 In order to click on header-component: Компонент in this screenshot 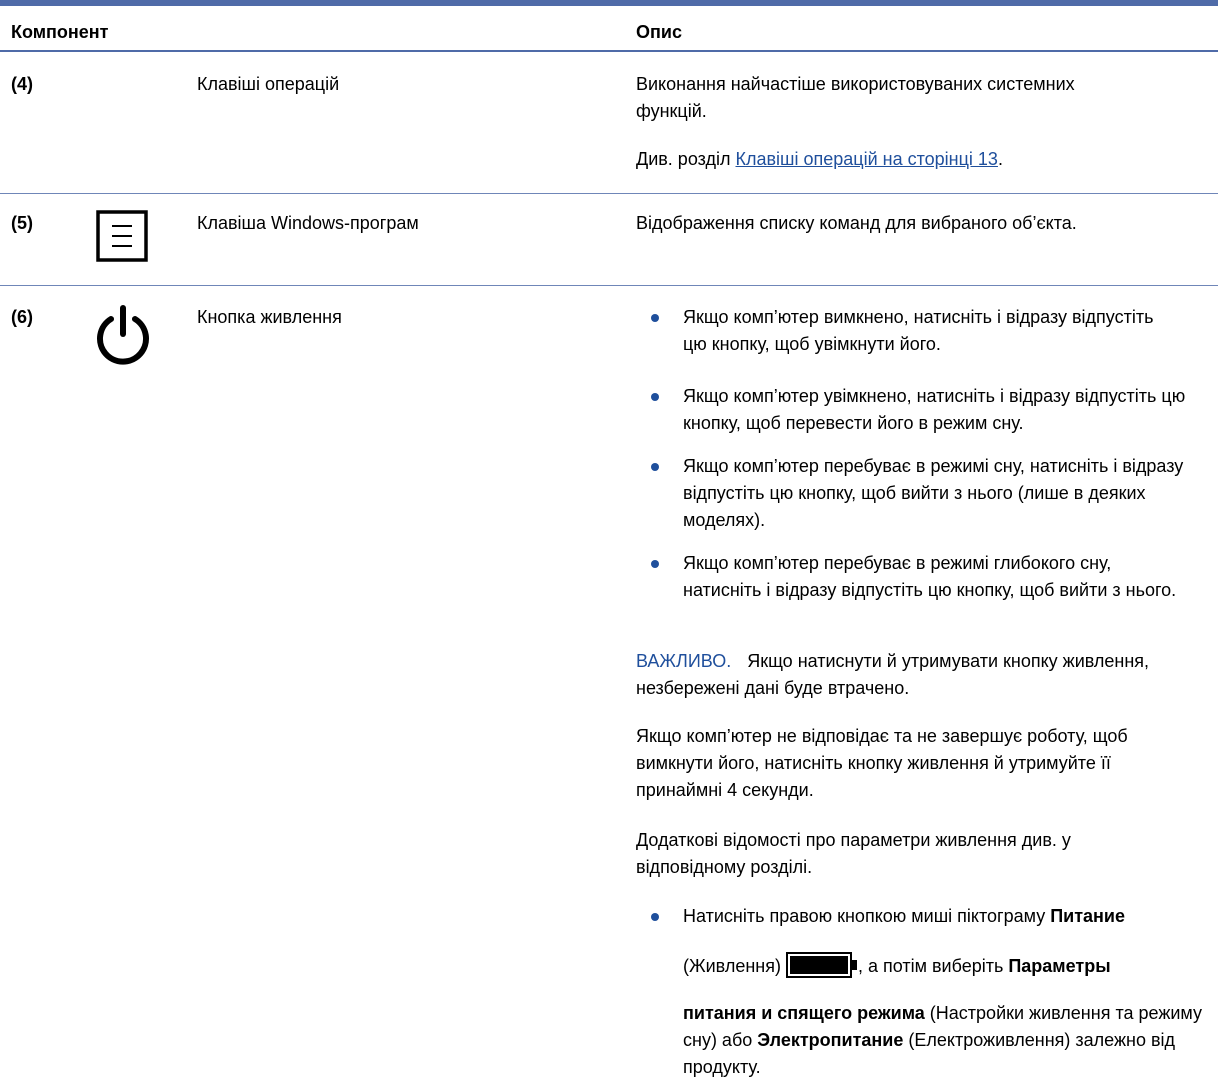, I will do `click(60, 32)`.